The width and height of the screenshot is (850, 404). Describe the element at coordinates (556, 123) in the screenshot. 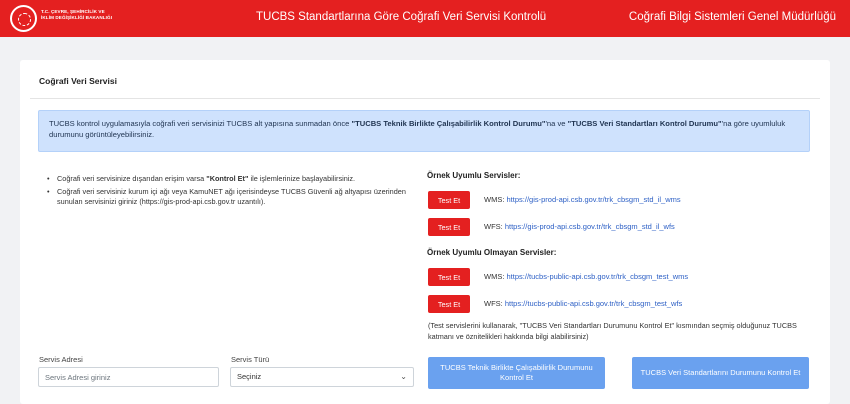

I see `info-text-2: 'na ve` at that location.